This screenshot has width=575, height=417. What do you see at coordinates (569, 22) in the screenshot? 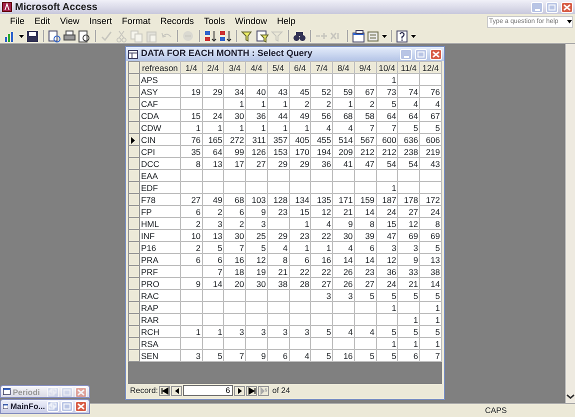
I see `dropdown-icon` at bounding box center [569, 22].